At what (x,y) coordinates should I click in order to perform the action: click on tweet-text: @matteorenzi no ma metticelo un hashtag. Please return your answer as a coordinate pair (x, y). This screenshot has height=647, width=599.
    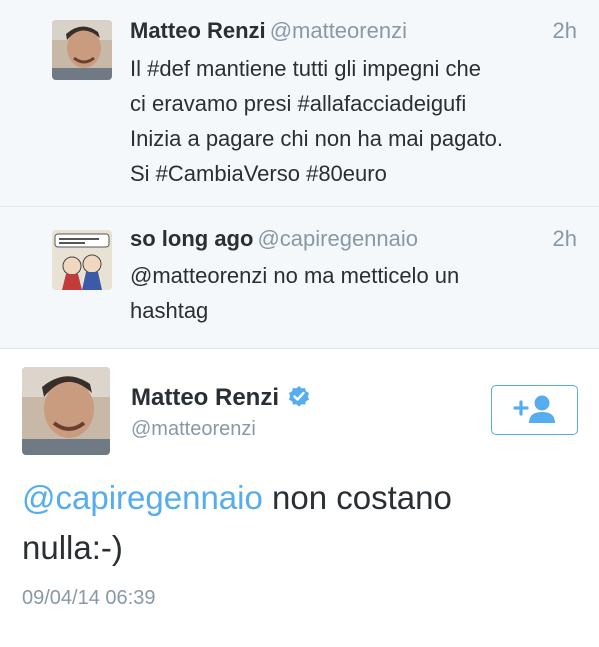
    Looking at the image, I should click on (353, 293).